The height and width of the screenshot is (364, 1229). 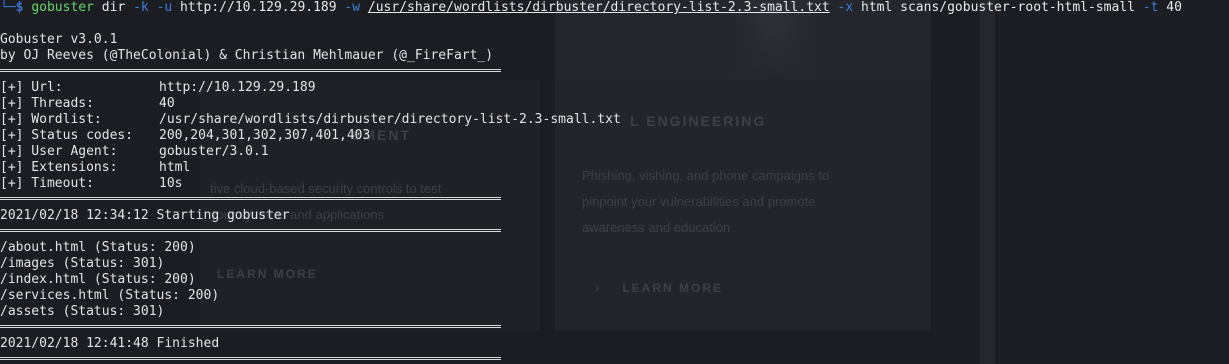 I want to click on config-label: [+] Status codes:, so click(x=67, y=135).